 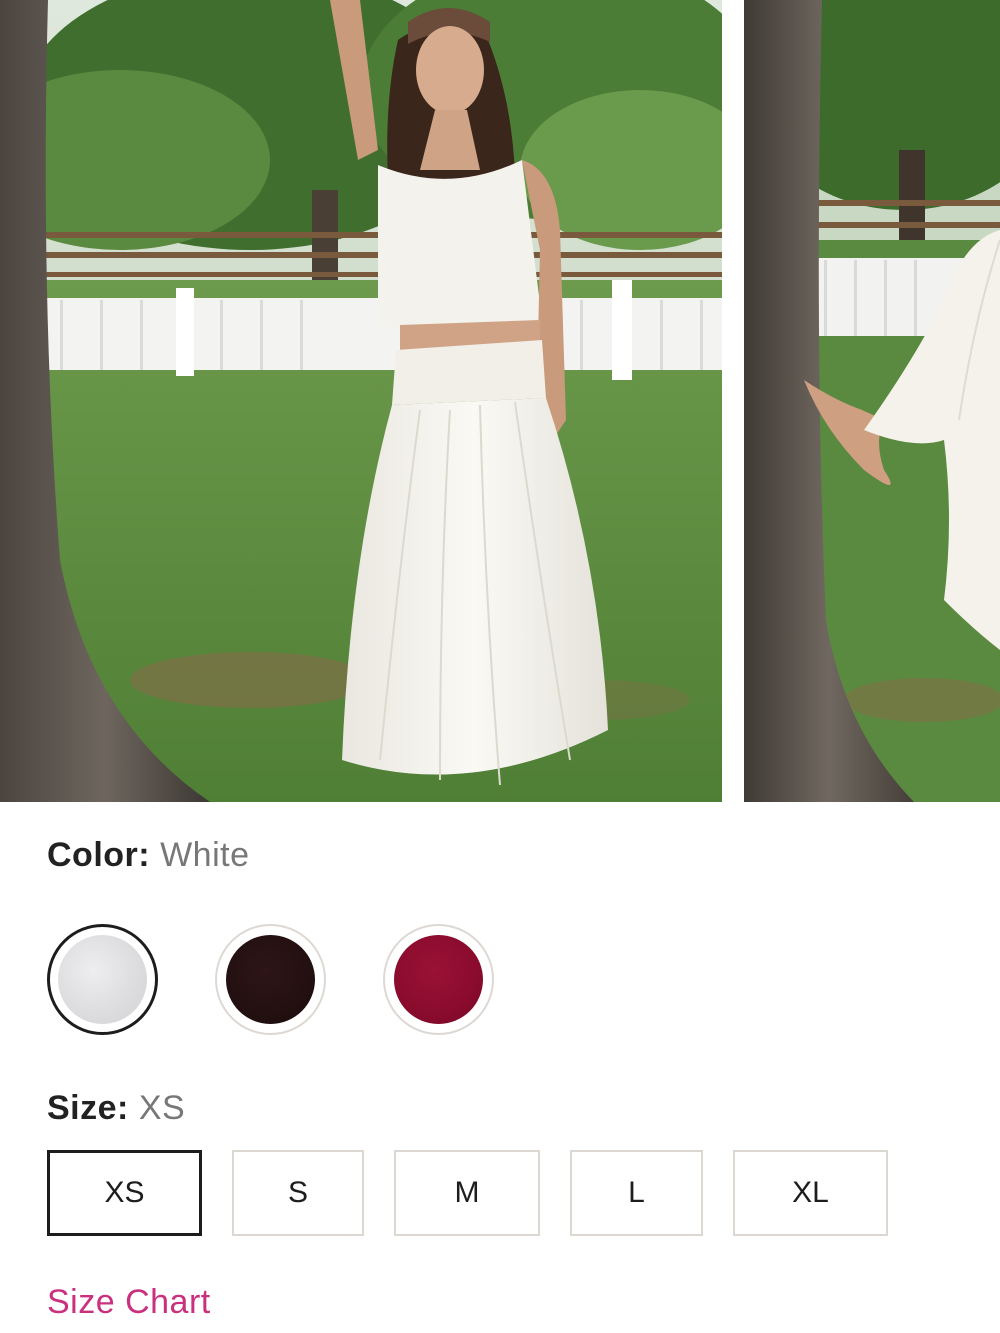 I want to click on color-label: Color:, so click(x=99, y=855).